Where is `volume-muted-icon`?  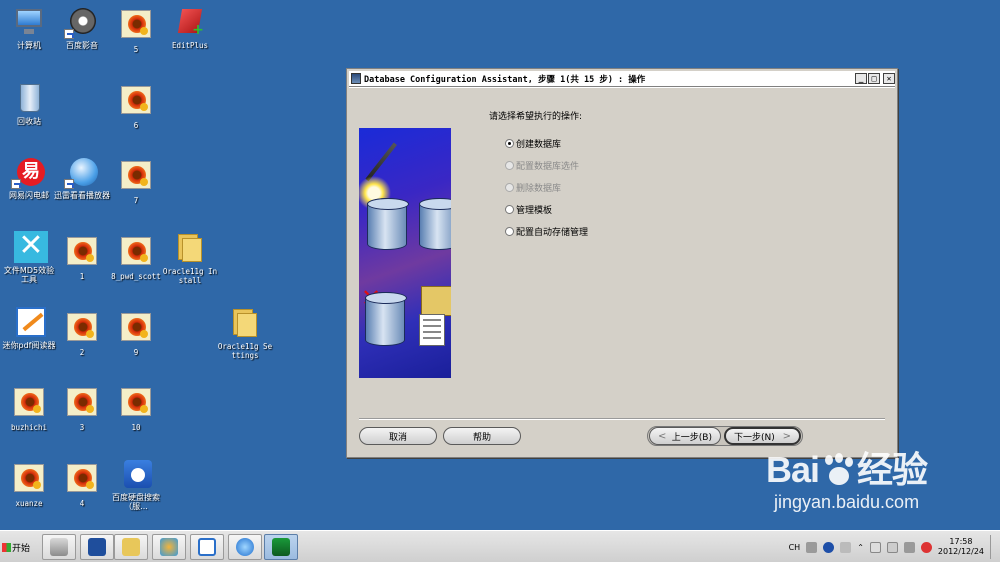
volume-muted-icon is located at coordinates (926, 547).